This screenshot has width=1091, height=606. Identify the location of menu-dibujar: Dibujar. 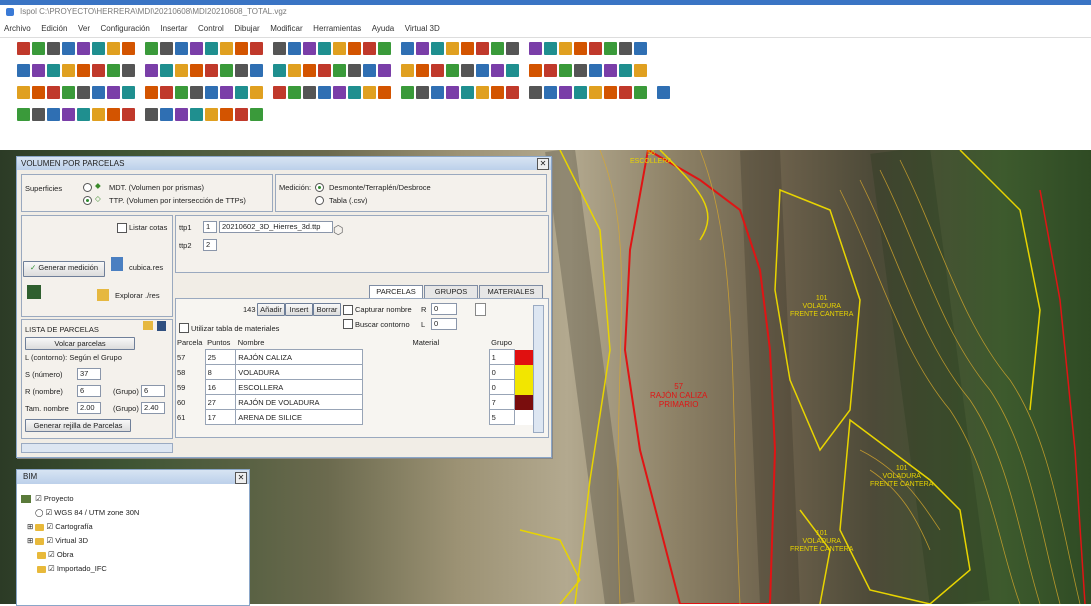
(246, 28).